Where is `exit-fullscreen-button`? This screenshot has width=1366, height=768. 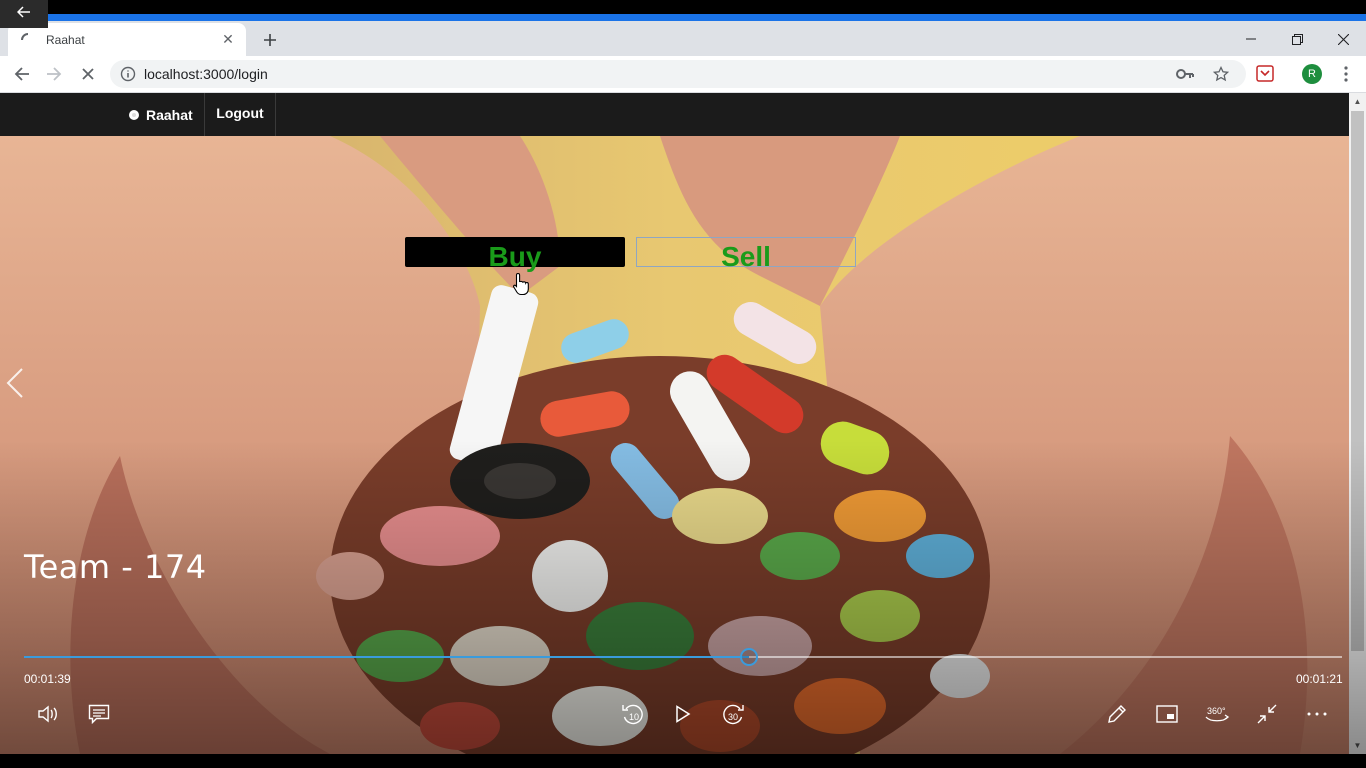
exit-fullscreen-button is located at coordinates (1267, 714).